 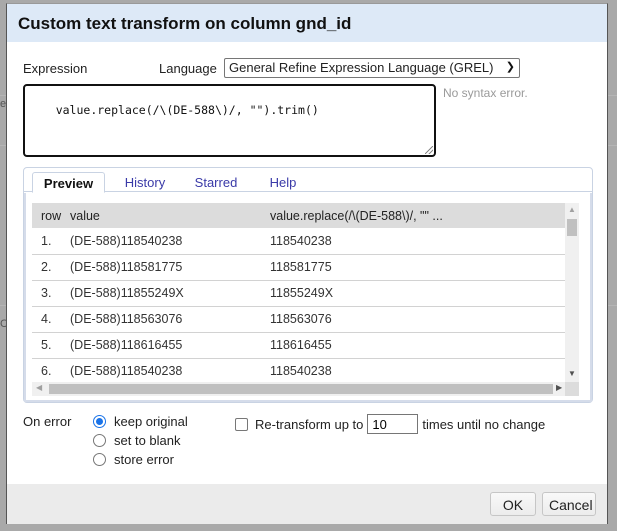 What do you see at coordinates (301, 389) in the screenshot?
I see `horizontal-scroll-thumb` at bounding box center [301, 389].